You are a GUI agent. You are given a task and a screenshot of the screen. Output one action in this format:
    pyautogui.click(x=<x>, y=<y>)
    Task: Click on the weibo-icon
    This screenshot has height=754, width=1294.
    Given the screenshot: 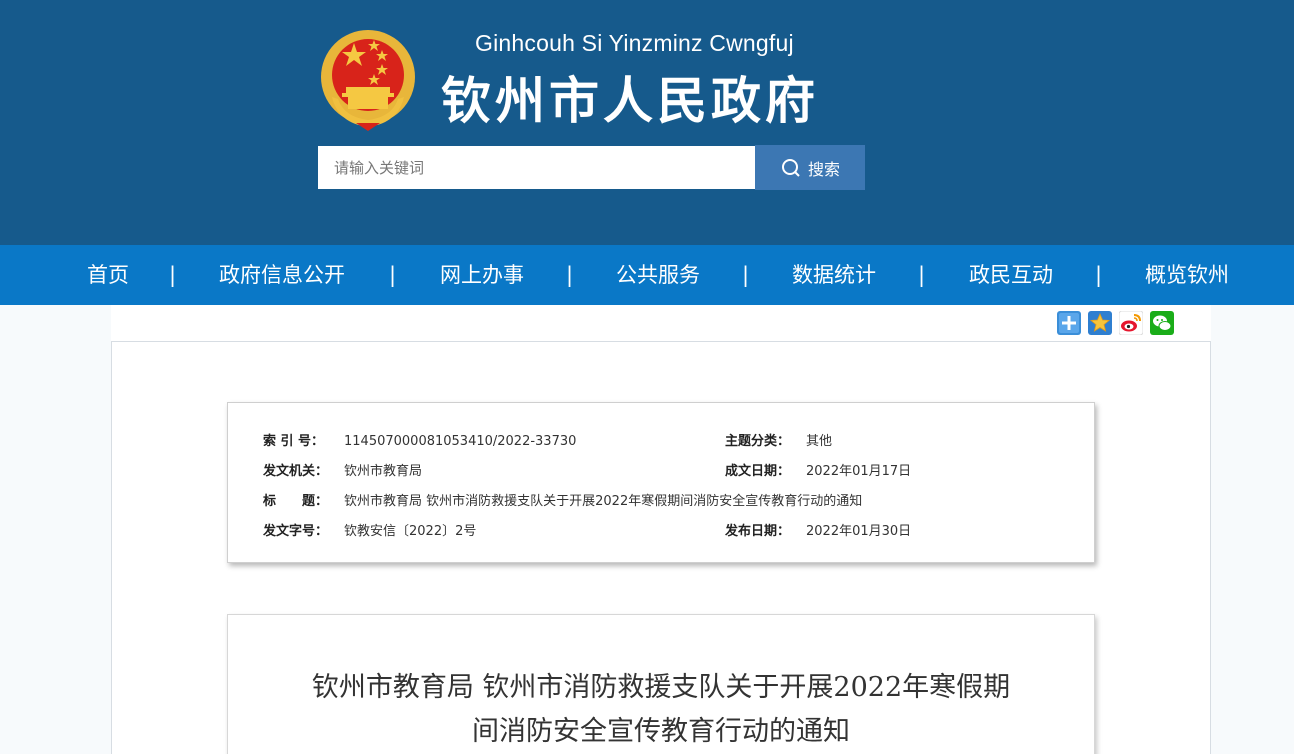 What is the action you would take?
    pyautogui.click(x=1131, y=323)
    